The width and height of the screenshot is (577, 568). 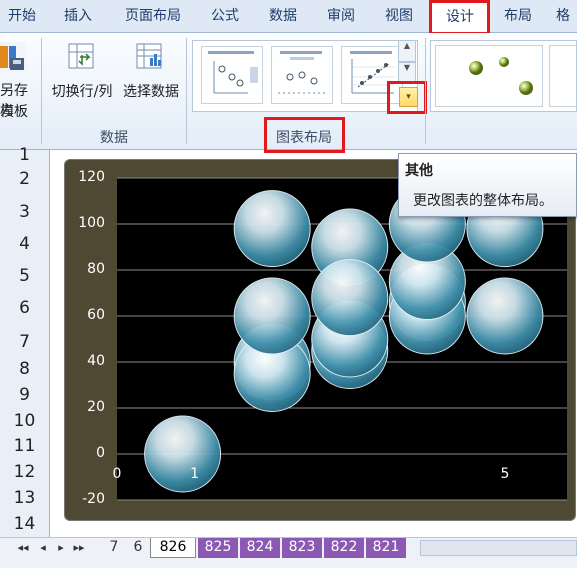 I want to click on y-tick-label: 120, so click(x=91, y=177).